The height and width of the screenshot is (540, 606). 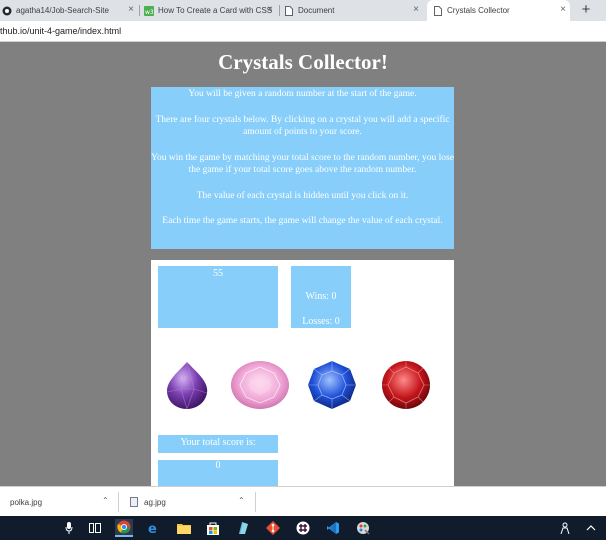 What do you see at coordinates (352, 10) in the screenshot?
I see `tab-document: Document ×` at bounding box center [352, 10].